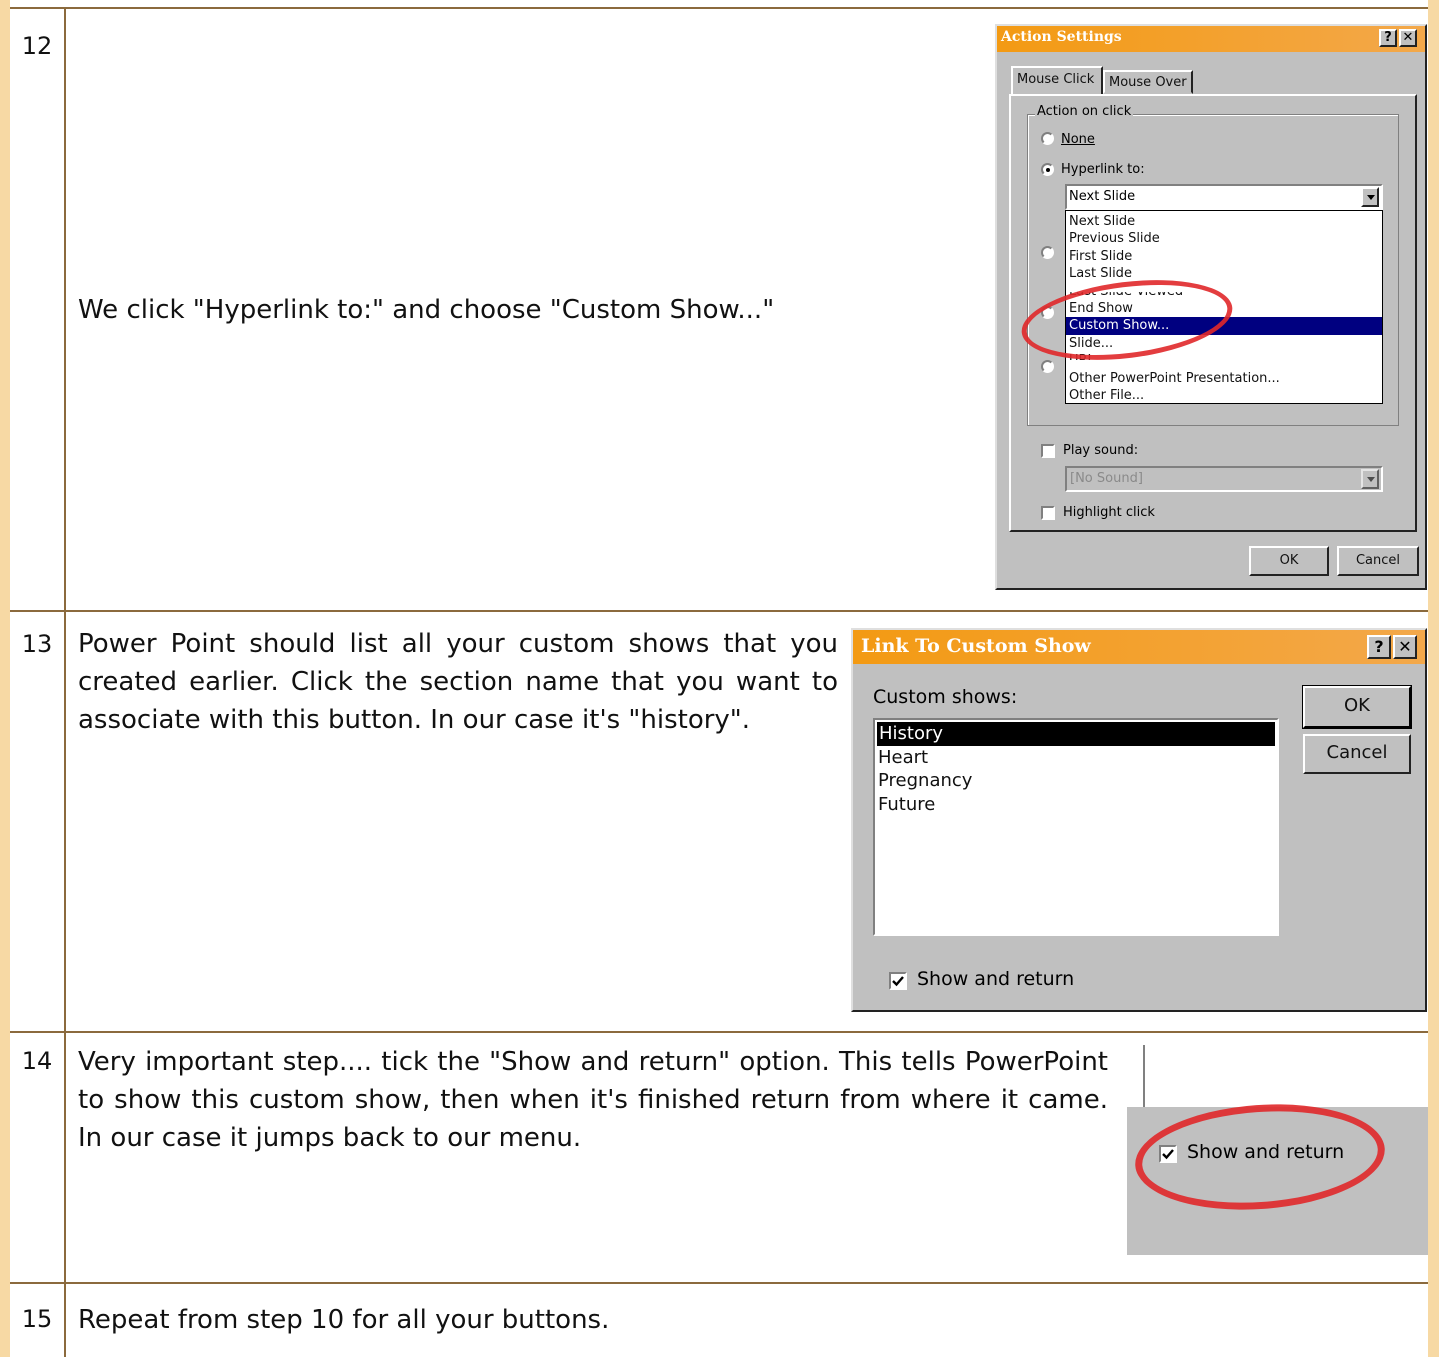 This screenshot has width=1439, height=1357. I want to click on table-column-divider, so click(65, 682).